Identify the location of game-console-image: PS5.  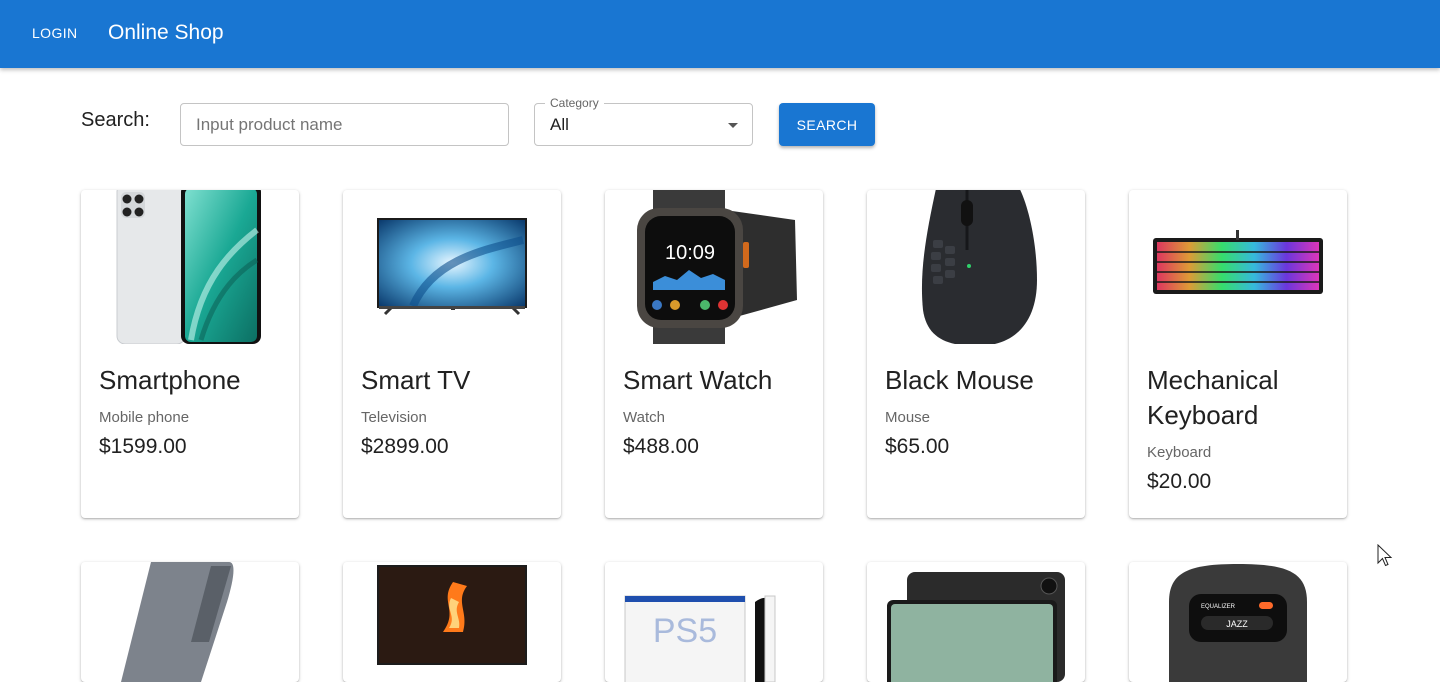
(700, 638).